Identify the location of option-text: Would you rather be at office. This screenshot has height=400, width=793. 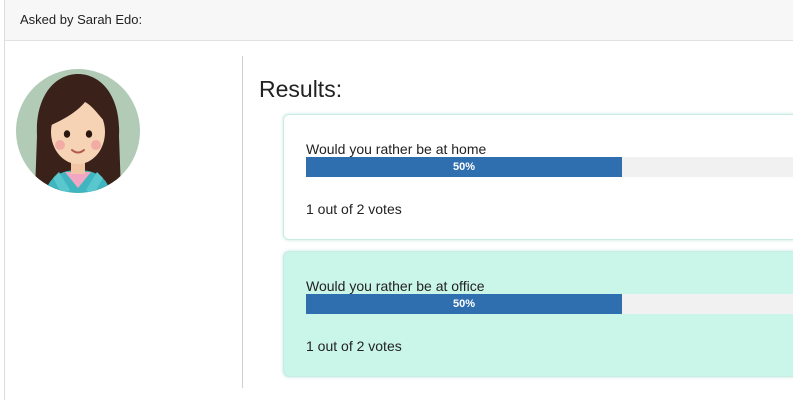
(395, 286).